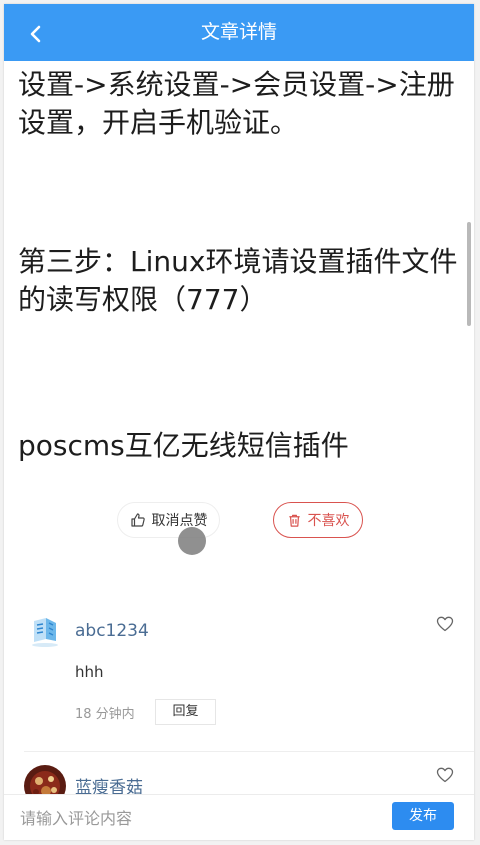  I want to click on like-label: 取消点赞, so click(179, 521).